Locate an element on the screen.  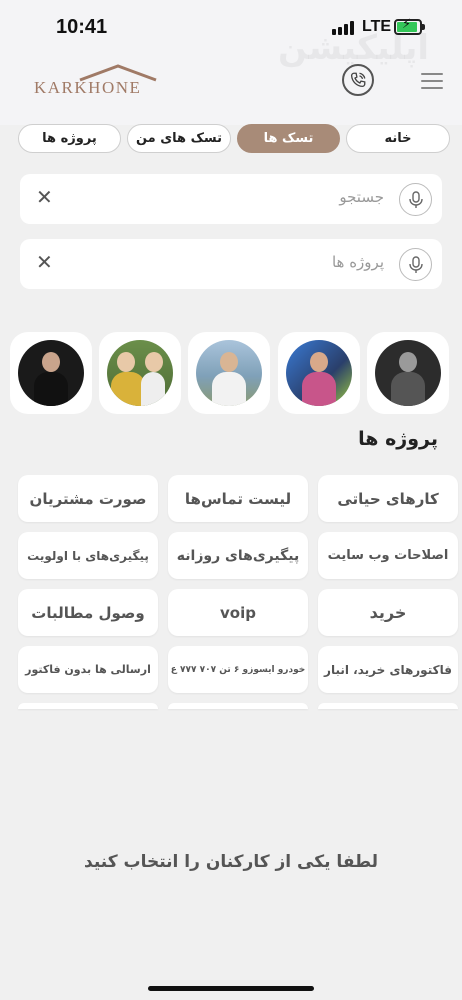
phone-call-icon is located at coordinates (358, 80).